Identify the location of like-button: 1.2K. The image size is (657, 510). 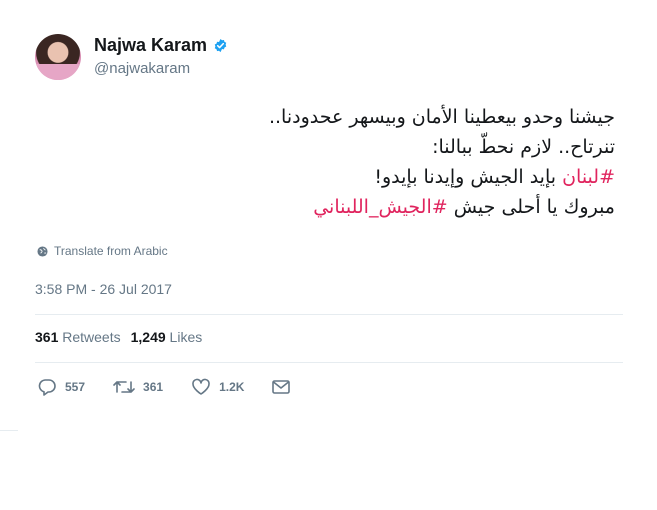
(217, 387).